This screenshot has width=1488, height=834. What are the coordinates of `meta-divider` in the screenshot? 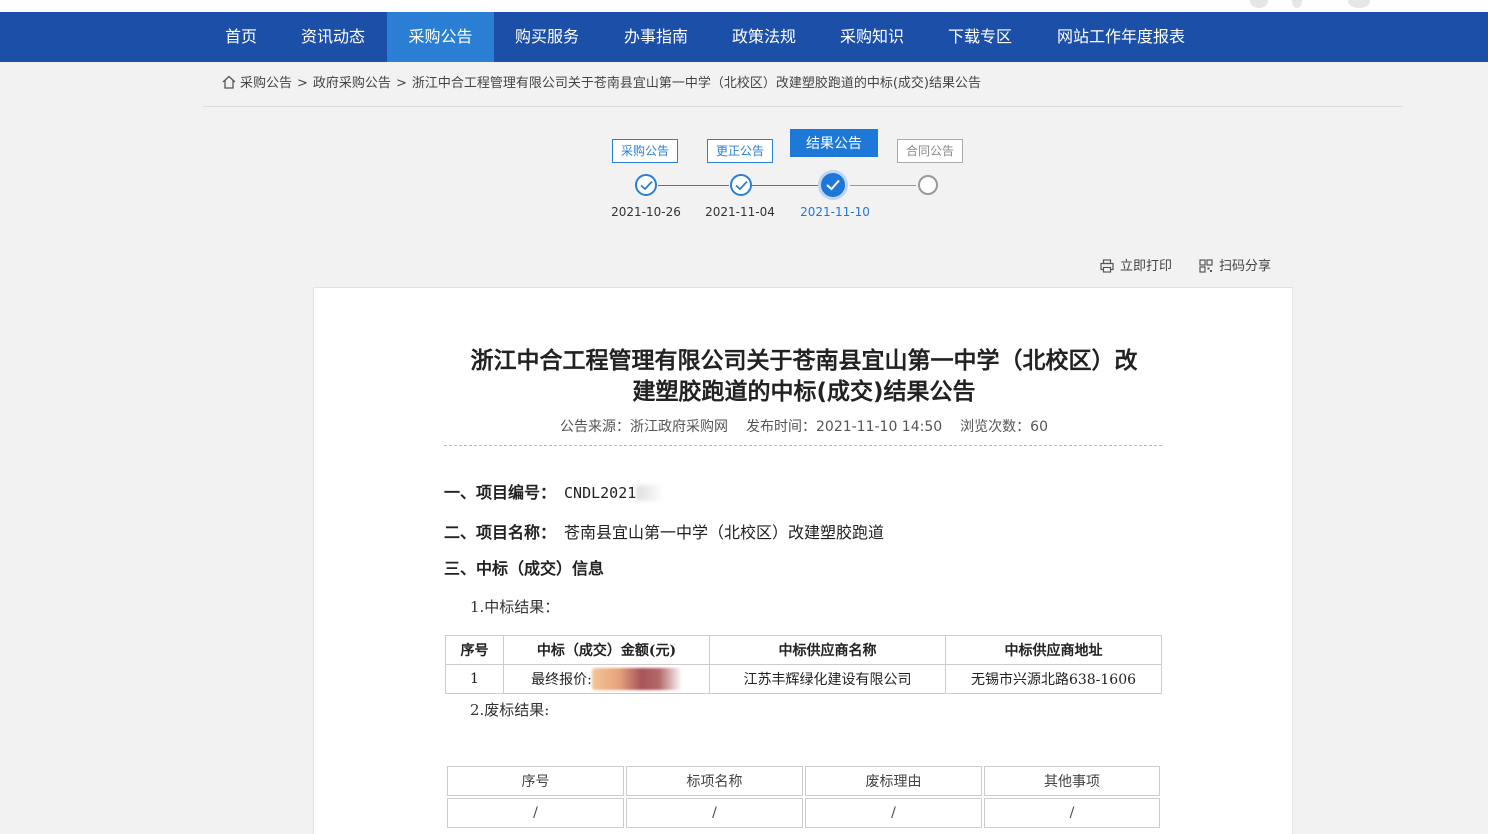 It's located at (803, 445).